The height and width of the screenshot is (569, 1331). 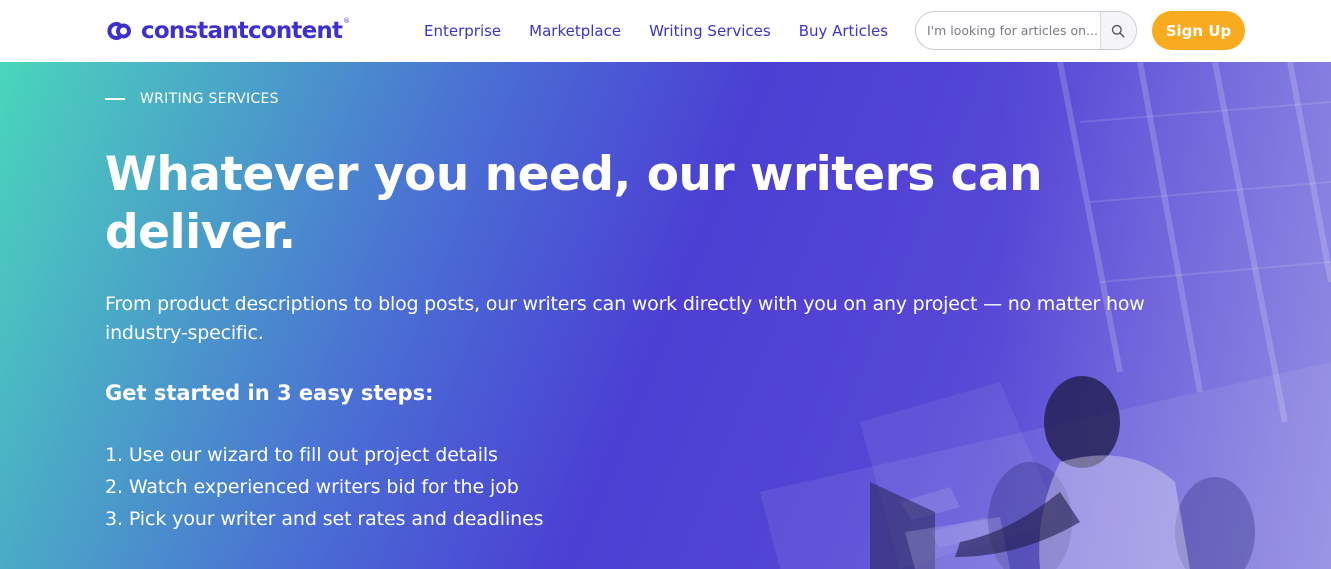 What do you see at coordinates (462, 31) in the screenshot?
I see `nav-link-enterprise: Enterprise` at bounding box center [462, 31].